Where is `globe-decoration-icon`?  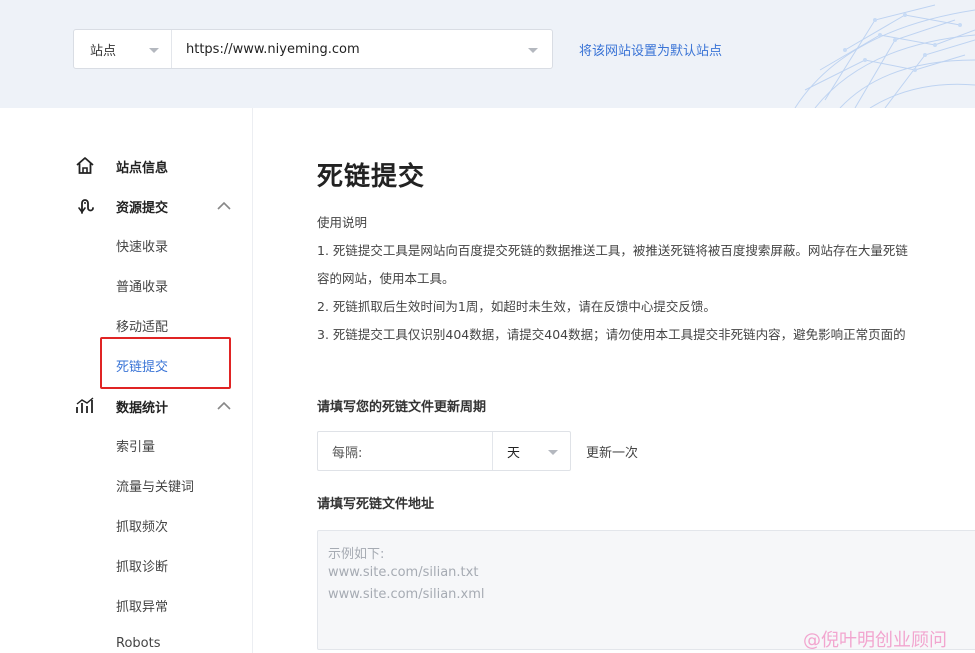 globe-decoration-icon is located at coordinates (884, 56).